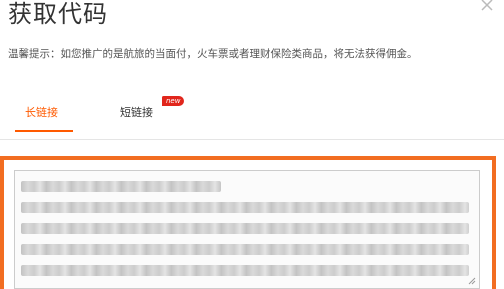  Describe the element at coordinates (41, 112) in the screenshot. I see `tab-long-link: 长链接` at that location.